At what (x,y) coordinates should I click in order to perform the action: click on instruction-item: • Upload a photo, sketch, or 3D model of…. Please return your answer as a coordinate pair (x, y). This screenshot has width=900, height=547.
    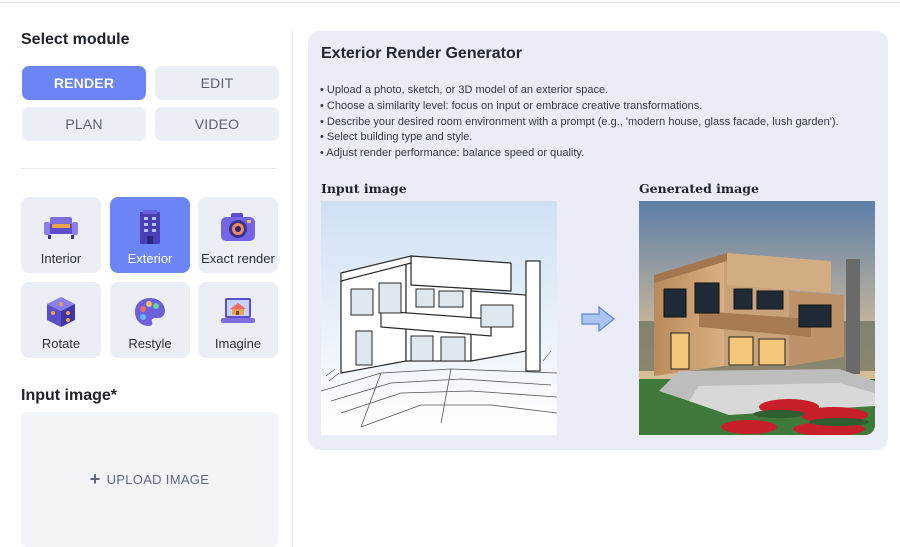
    Looking at the image, I should click on (464, 90).